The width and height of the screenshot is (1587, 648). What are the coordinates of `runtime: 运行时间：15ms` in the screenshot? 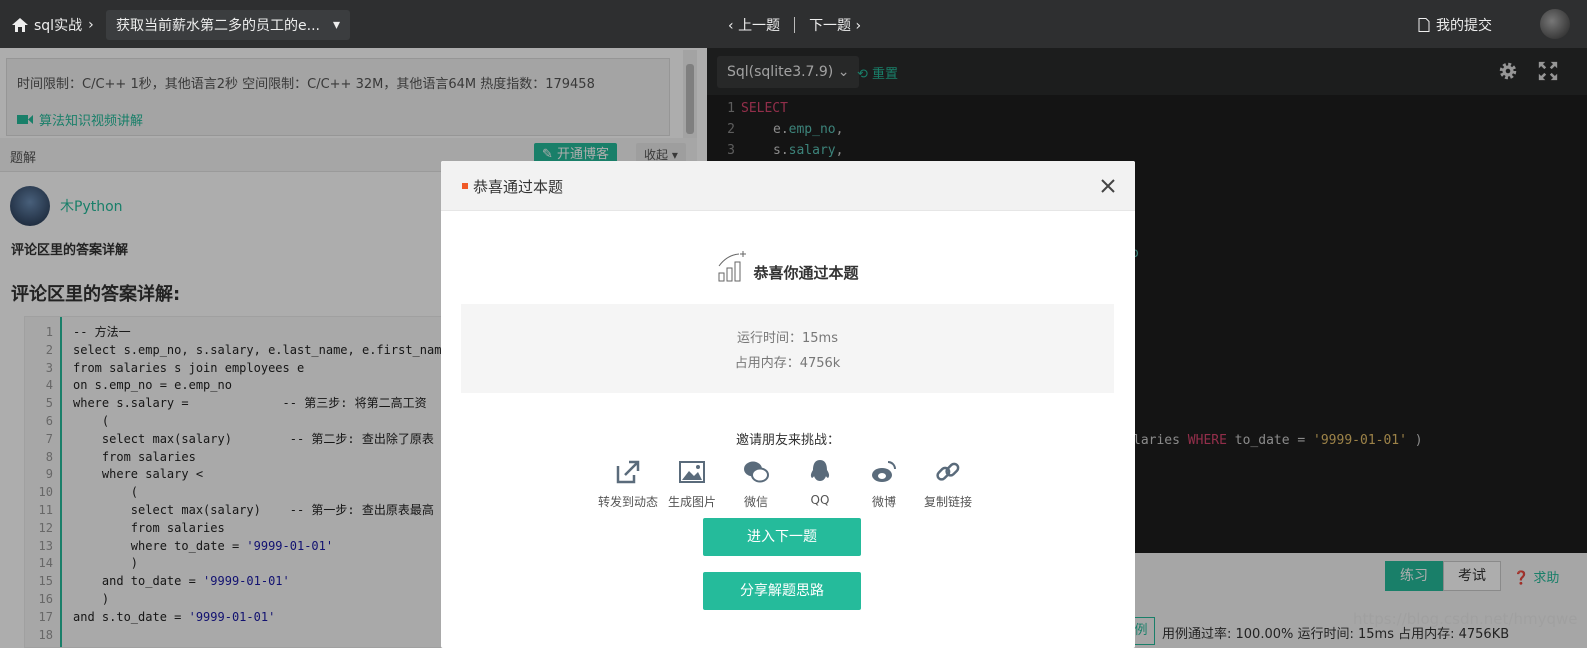 It's located at (787, 338).